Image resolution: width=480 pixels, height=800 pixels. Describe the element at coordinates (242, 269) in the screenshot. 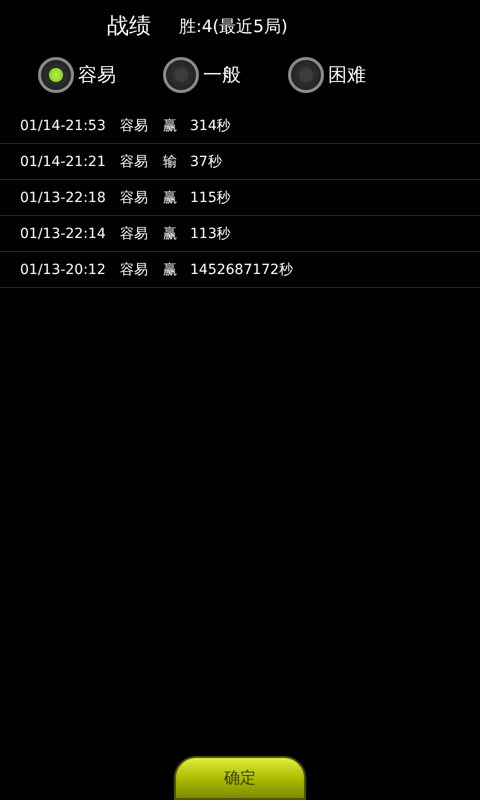

I see `record-duration: 1452687172秒` at that location.